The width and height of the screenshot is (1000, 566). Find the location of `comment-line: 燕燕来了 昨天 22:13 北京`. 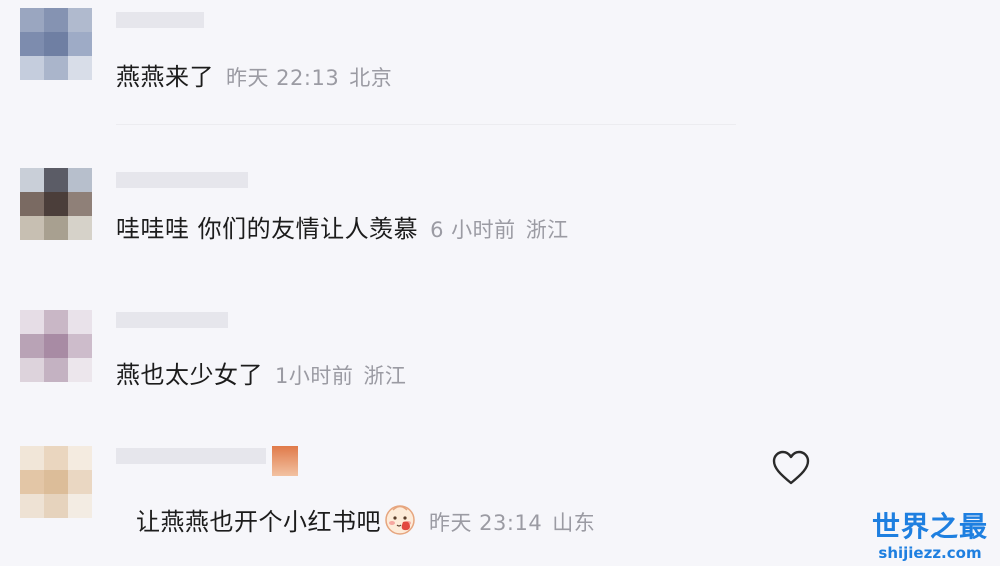

comment-line: 燕燕来了 昨天 22:13 北京 is located at coordinates (254, 77).